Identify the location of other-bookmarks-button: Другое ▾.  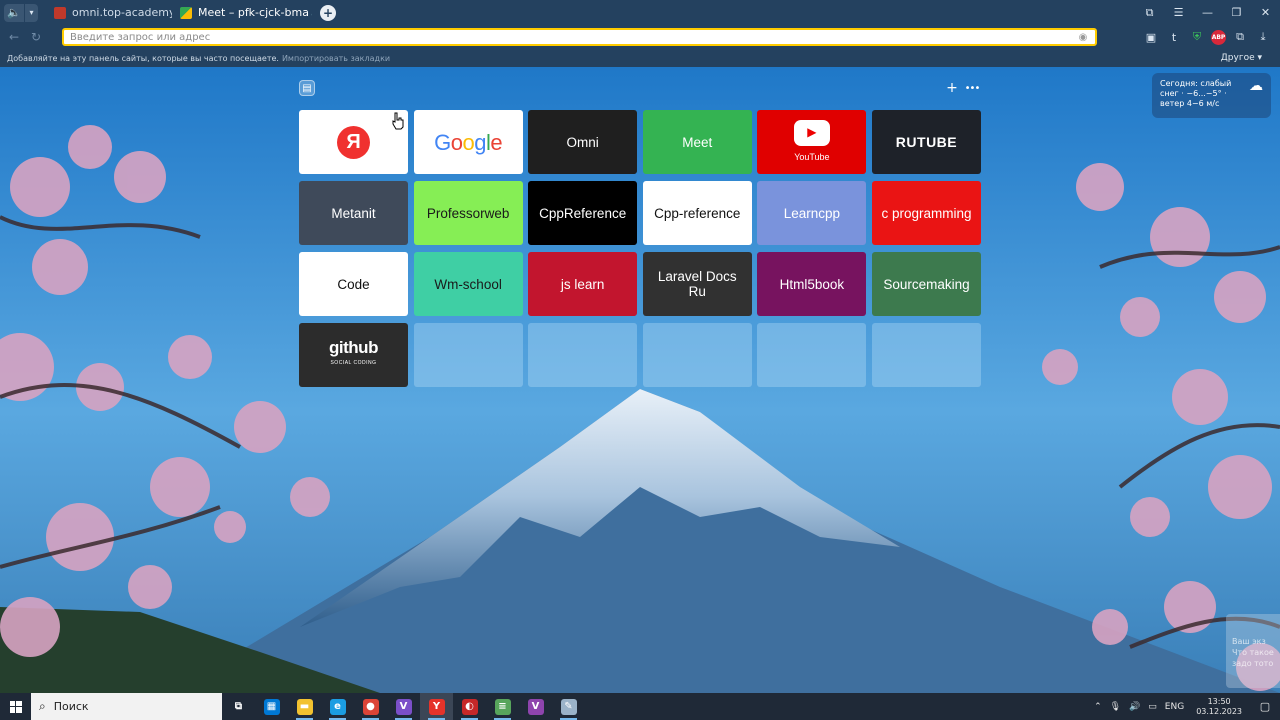
(1241, 58).